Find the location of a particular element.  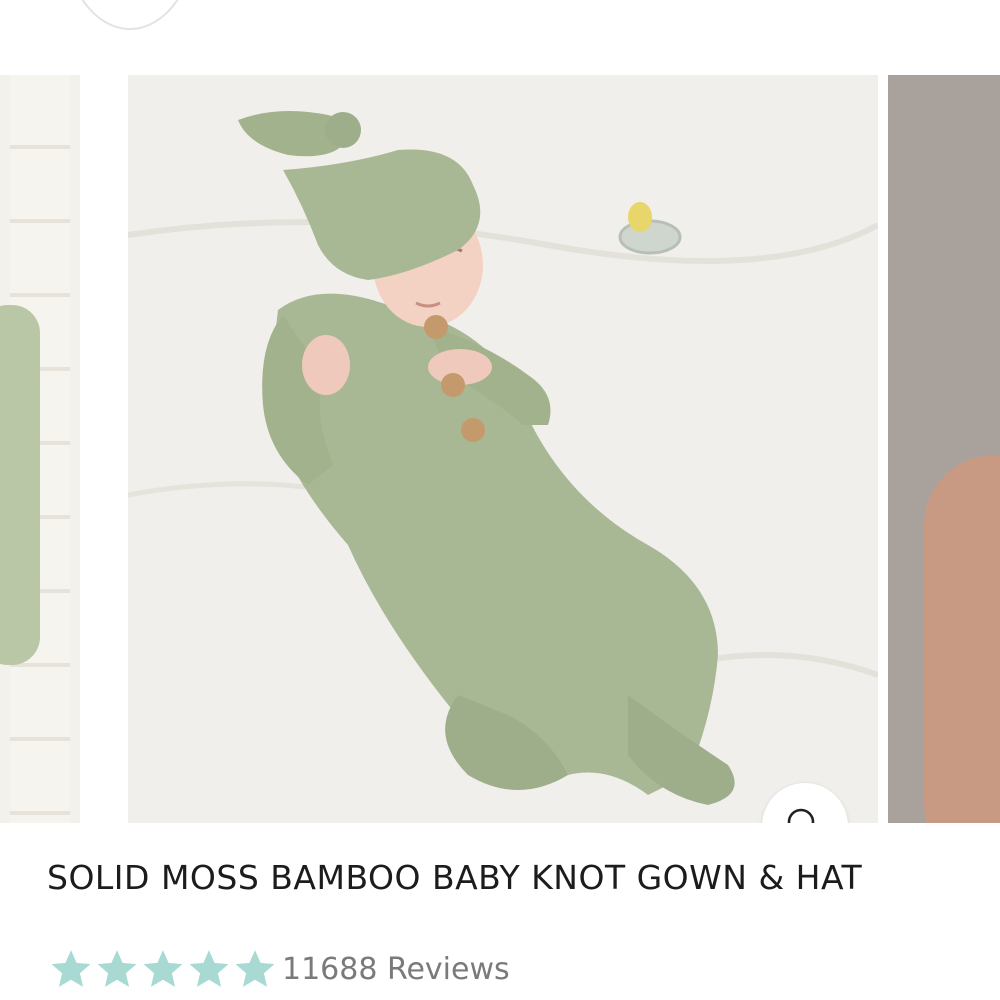

previous-slide-image is located at coordinates (40, 449).